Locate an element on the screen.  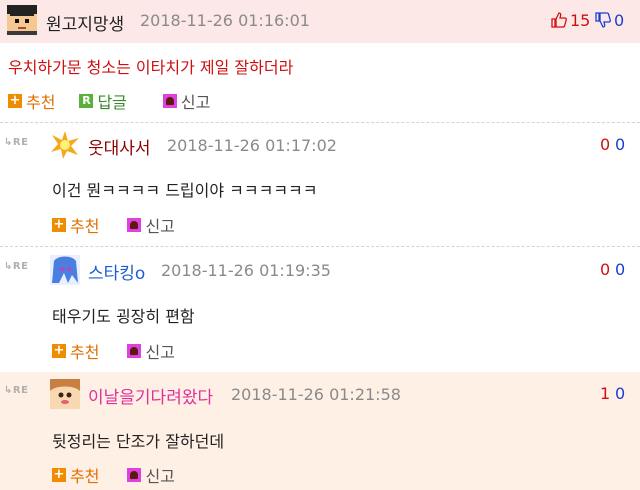
reply-up-count: 1 is located at coordinates (605, 393).